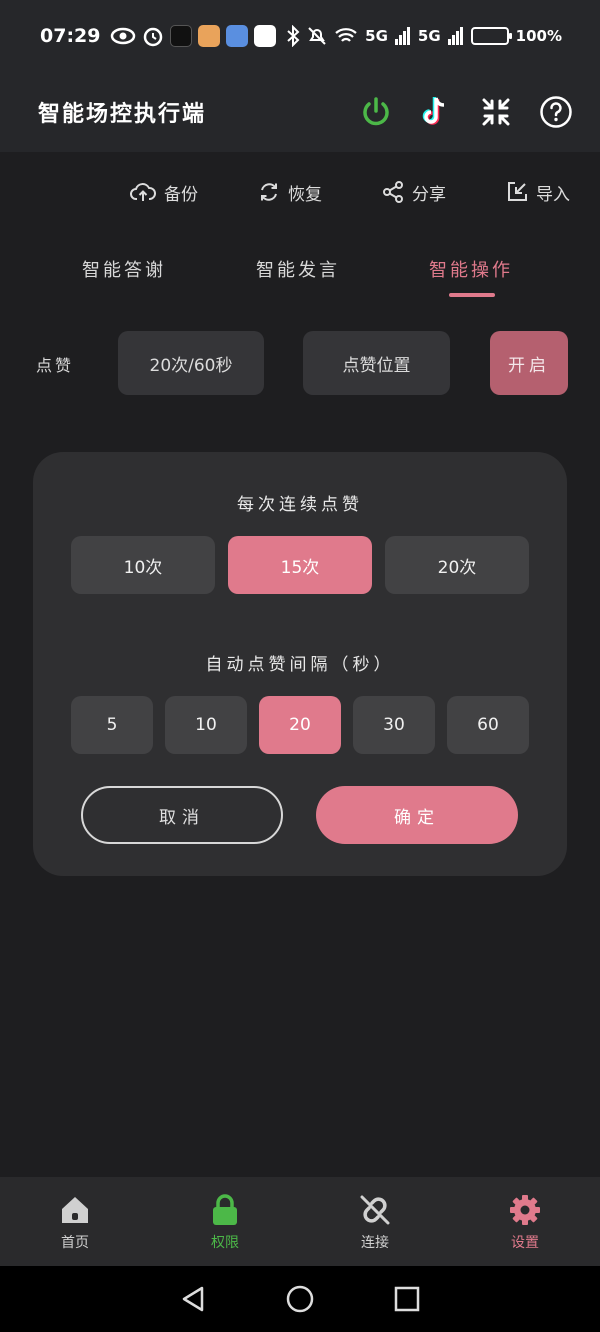 The height and width of the screenshot is (1332, 600). Describe the element at coordinates (193, 36) in the screenshot. I see `status-notification-icons` at that location.